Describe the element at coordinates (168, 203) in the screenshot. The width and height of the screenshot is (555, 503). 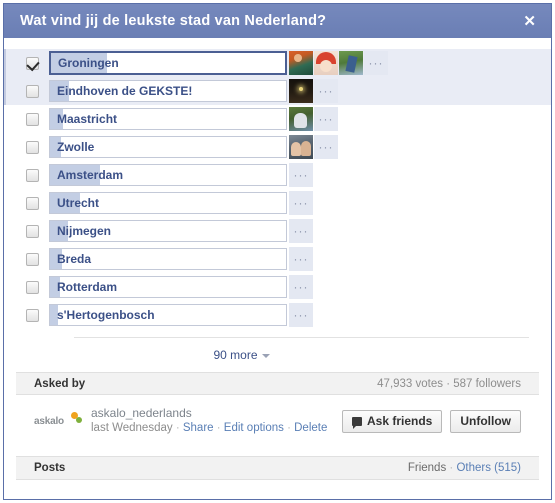
I see `poll-option-bar: Utrecht` at that location.